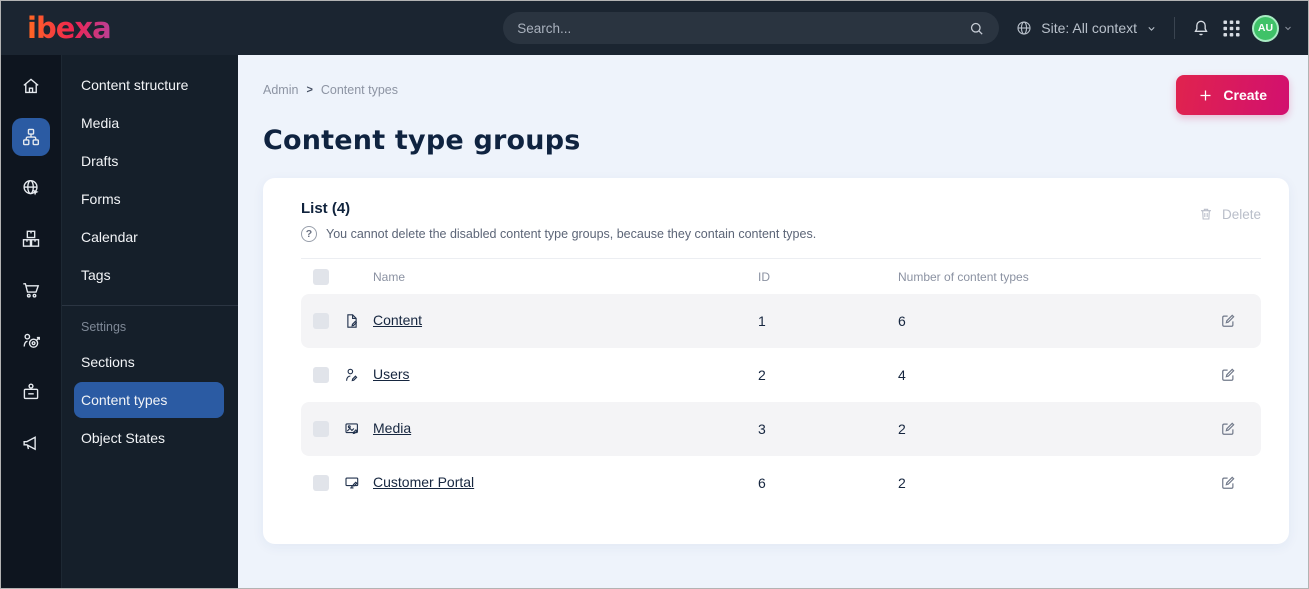 The height and width of the screenshot is (589, 1309). I want to click on breadcrumb-current: Content types, so click(359, 90).